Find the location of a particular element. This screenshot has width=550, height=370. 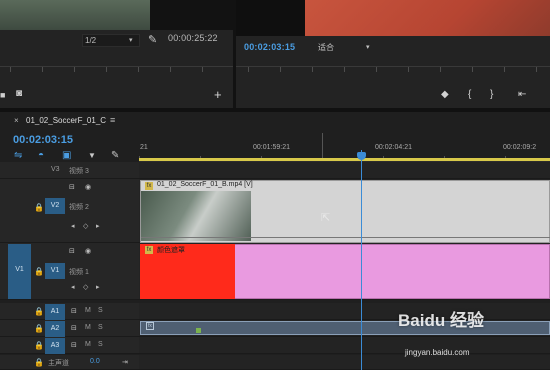

source-patch-v1: V1 is located at coordinates (19, 271).